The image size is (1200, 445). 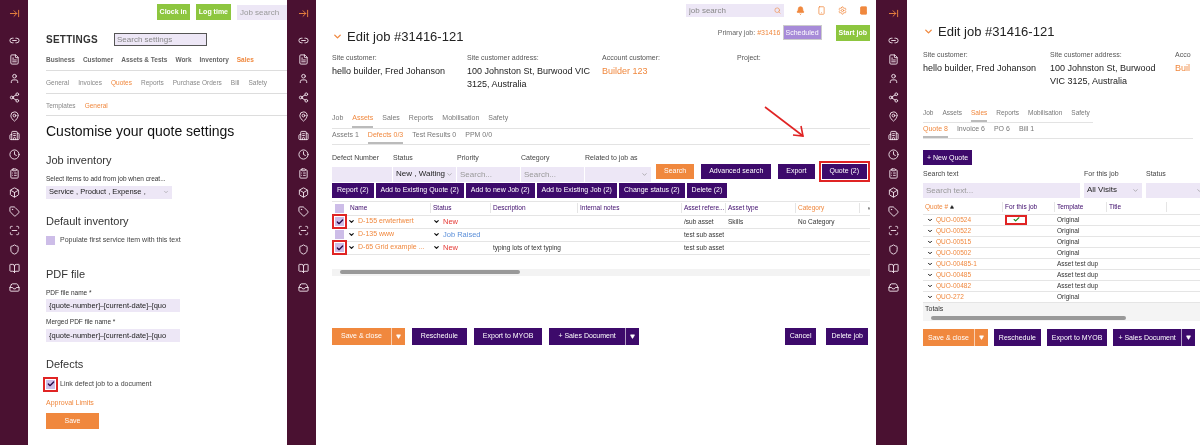 I want to click on heading: Customise your quote settings, so click(x=141, y=132).